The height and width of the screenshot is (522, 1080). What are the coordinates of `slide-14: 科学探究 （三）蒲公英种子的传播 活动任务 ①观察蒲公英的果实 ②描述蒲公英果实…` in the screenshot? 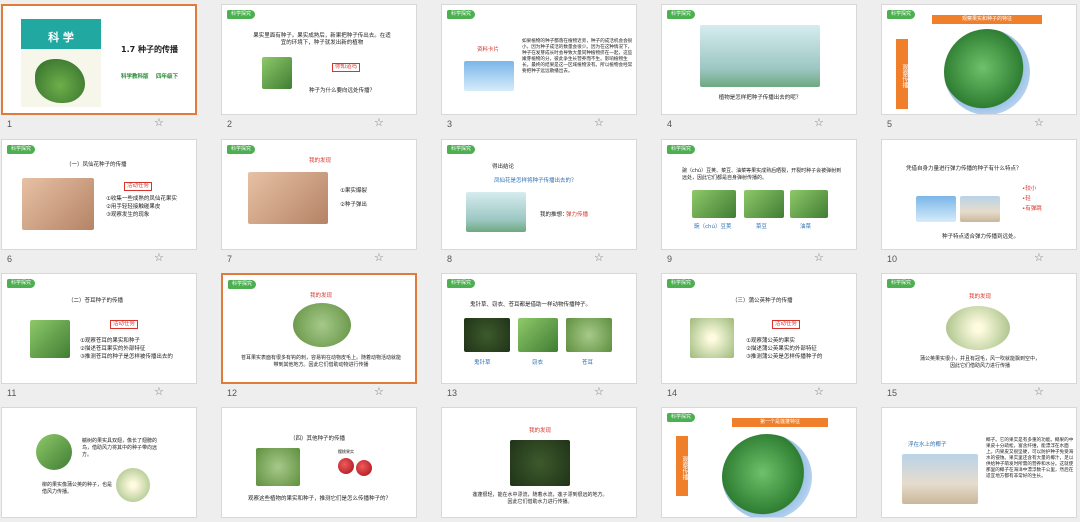 It's located at (759, 328).